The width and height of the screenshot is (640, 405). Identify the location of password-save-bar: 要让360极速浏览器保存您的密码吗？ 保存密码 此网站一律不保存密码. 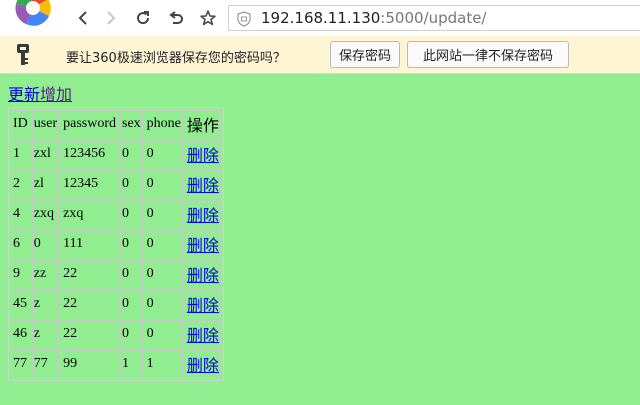
(320, 55).